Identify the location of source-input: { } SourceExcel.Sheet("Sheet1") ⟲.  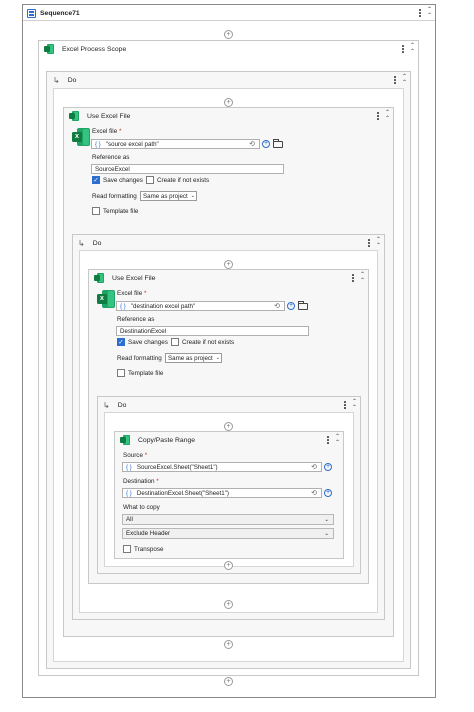
(222, 467).